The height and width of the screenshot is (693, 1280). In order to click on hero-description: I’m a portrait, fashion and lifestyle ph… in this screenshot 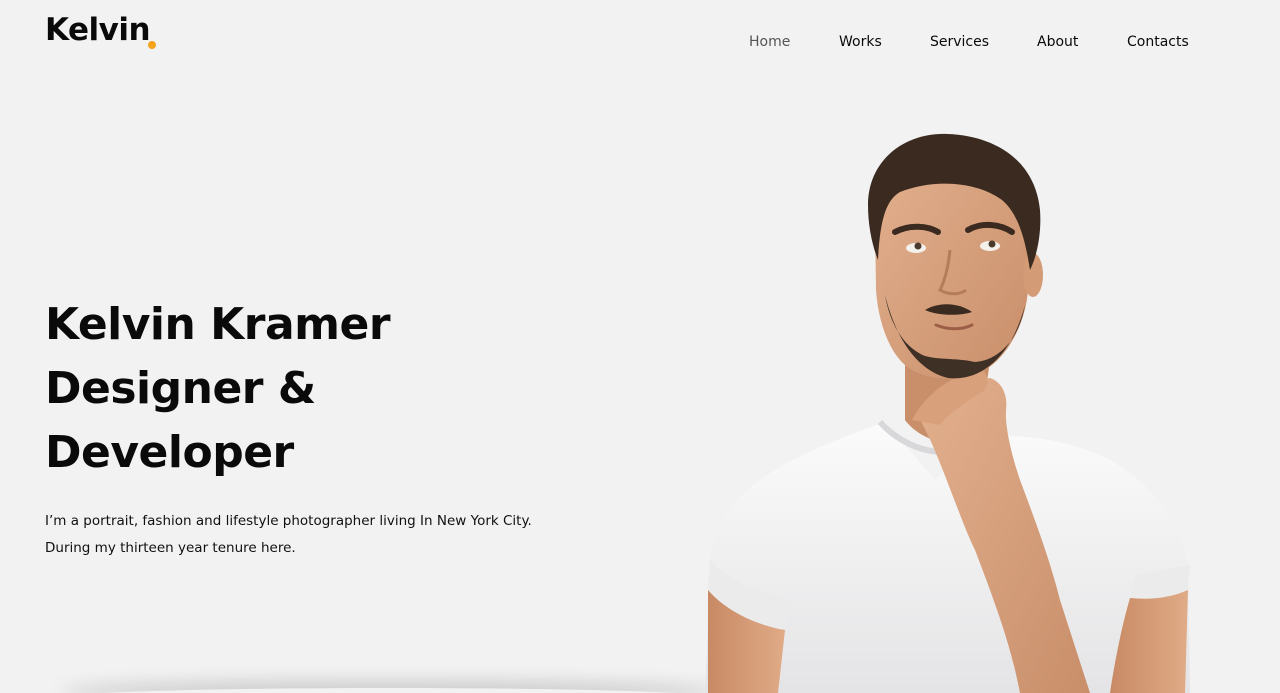, I will do `click(288, 535)`.